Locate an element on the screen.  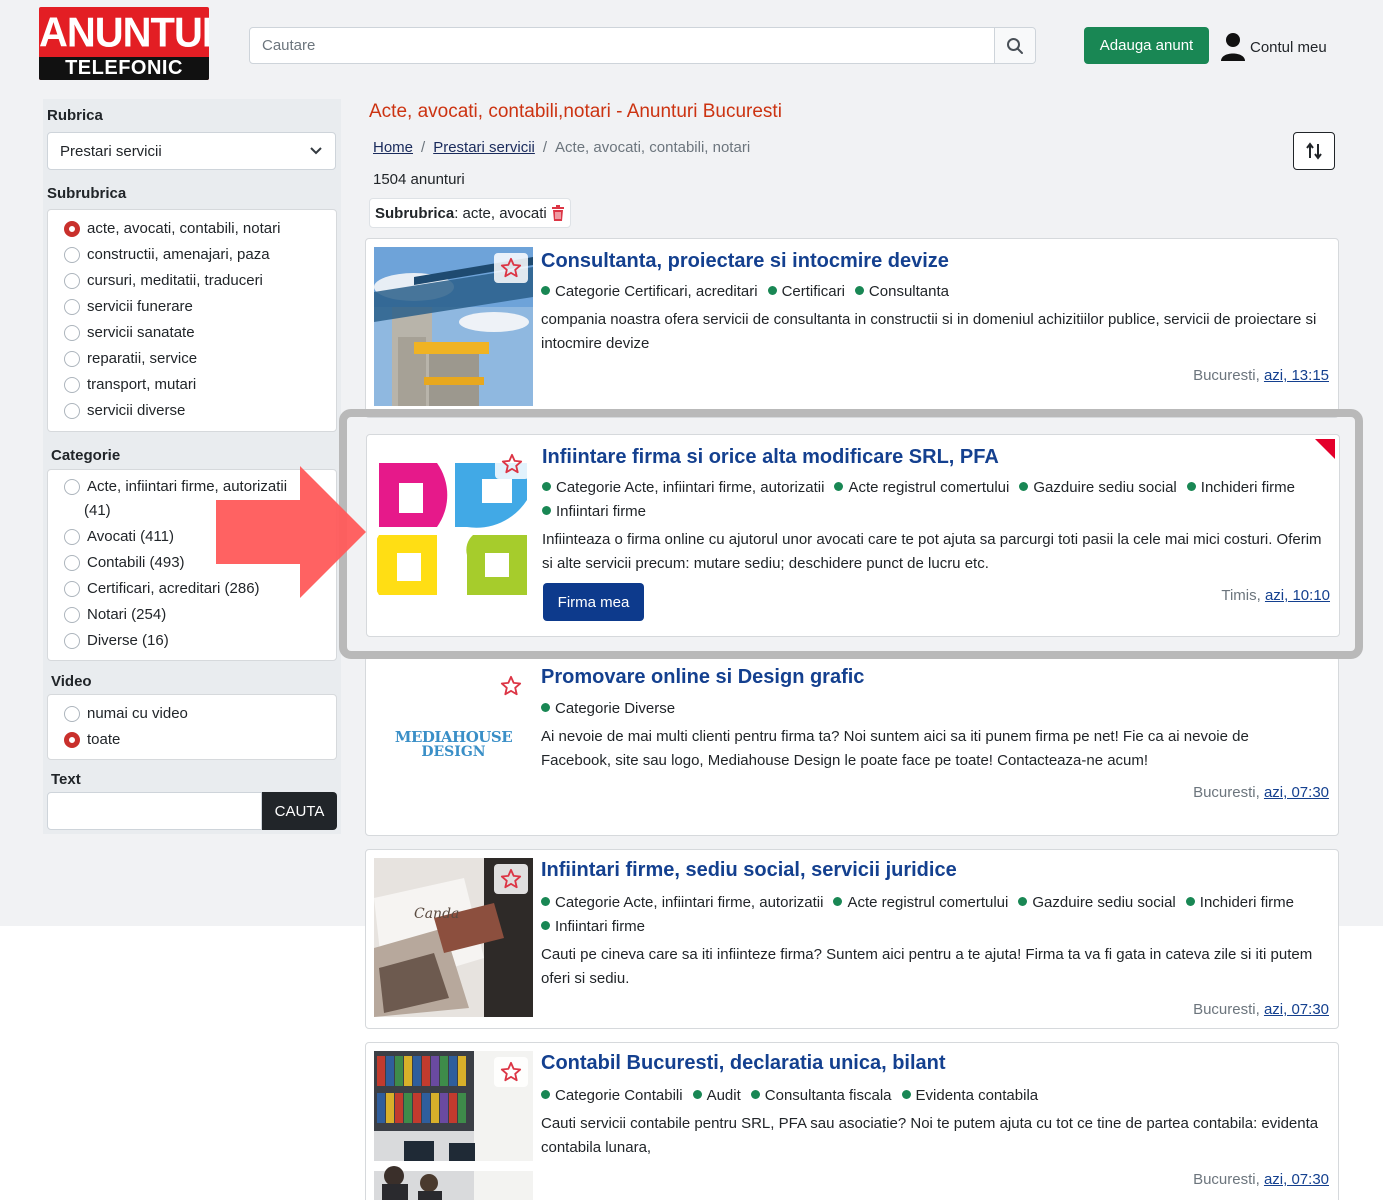
categorie-option: Avocati (411) is located at coordinates (119, 537).